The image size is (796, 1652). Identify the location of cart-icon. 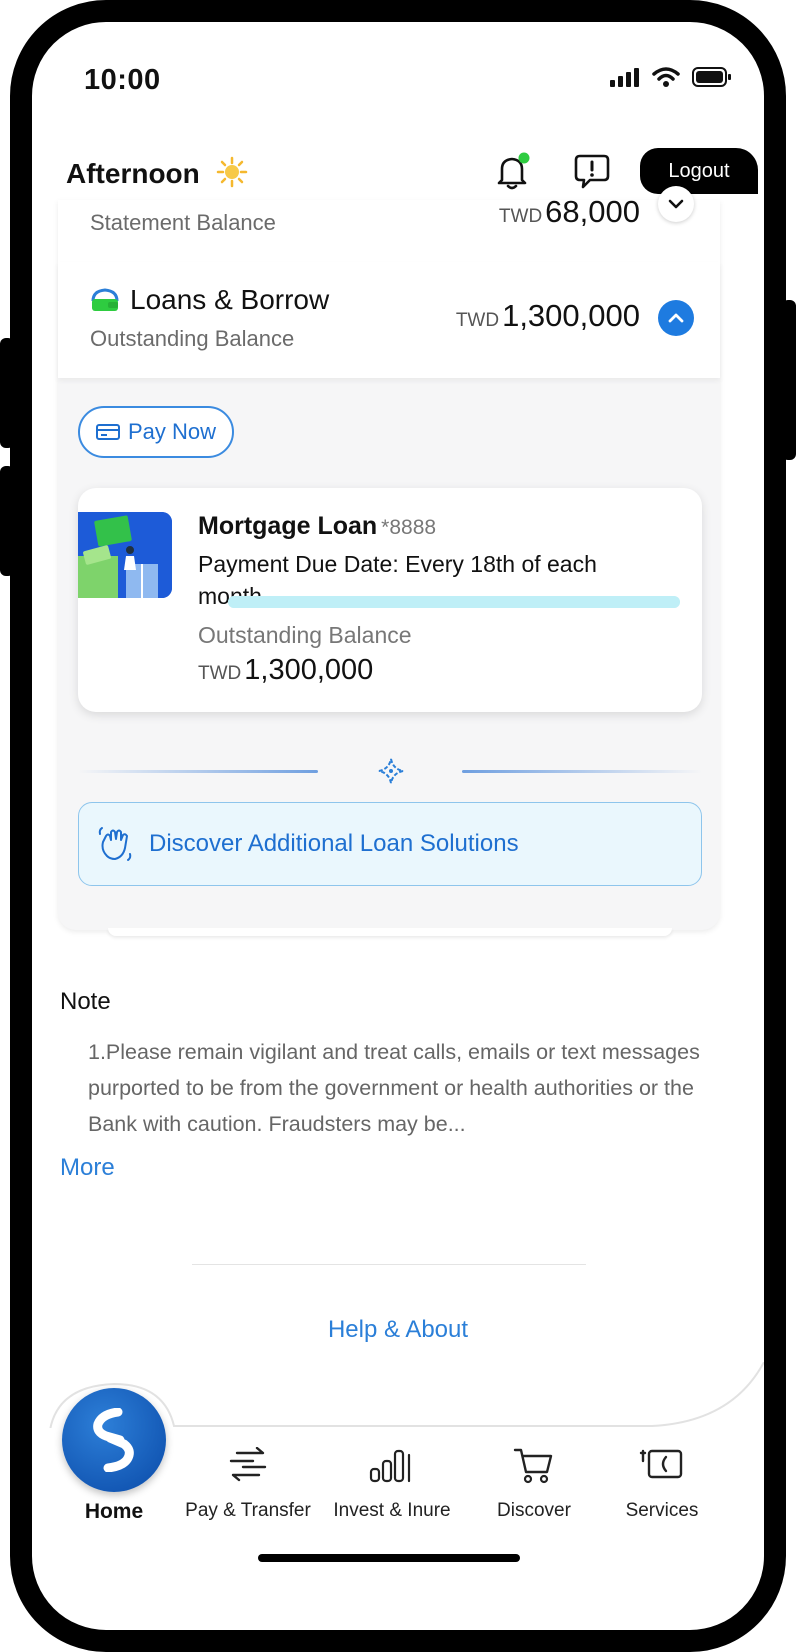
(533, 1466).